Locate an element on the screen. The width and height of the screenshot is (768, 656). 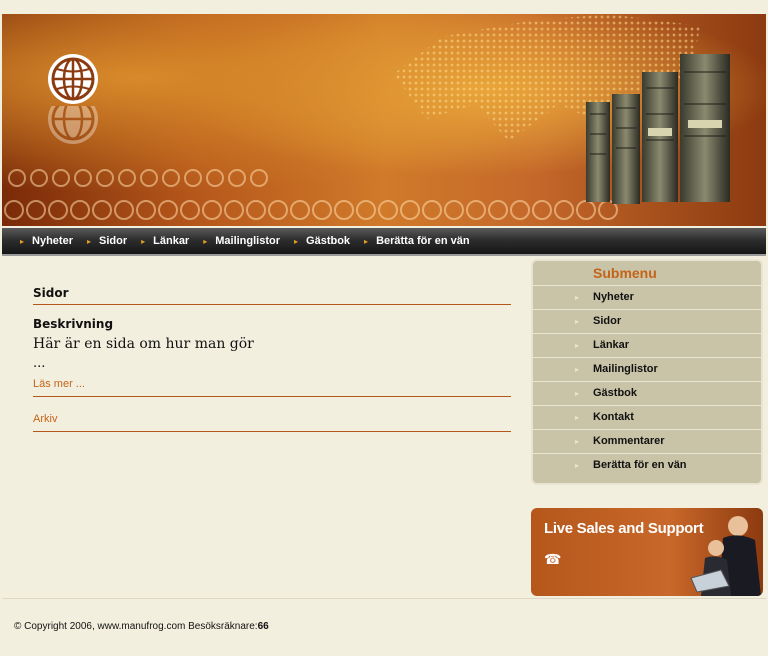
nav-item-label: Mailinglistor is located at coordinates (248, 241).